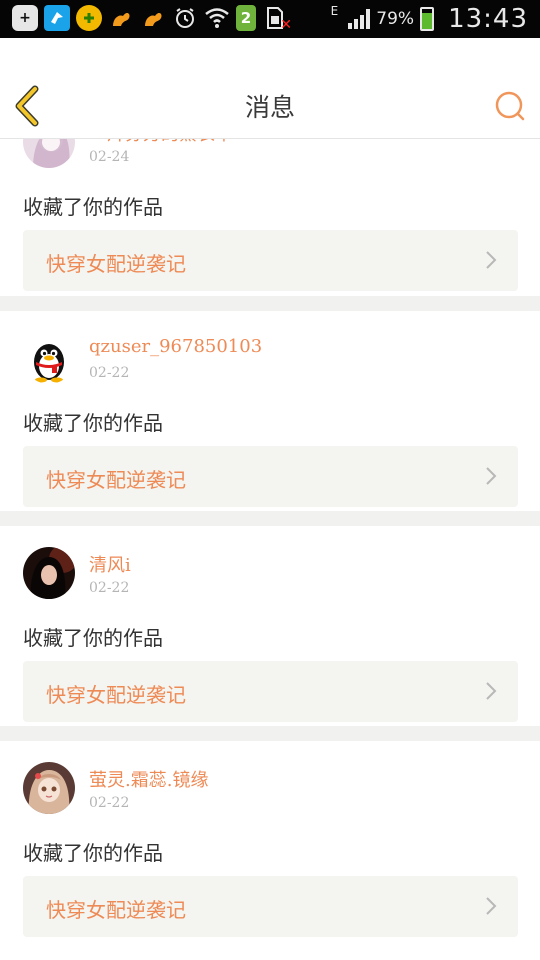  What do you see at coordinates (148, 779) in the screenshot?
I see `user-name: 萤灵.霜蕊.镜缘` at bounding box center [148, 779].